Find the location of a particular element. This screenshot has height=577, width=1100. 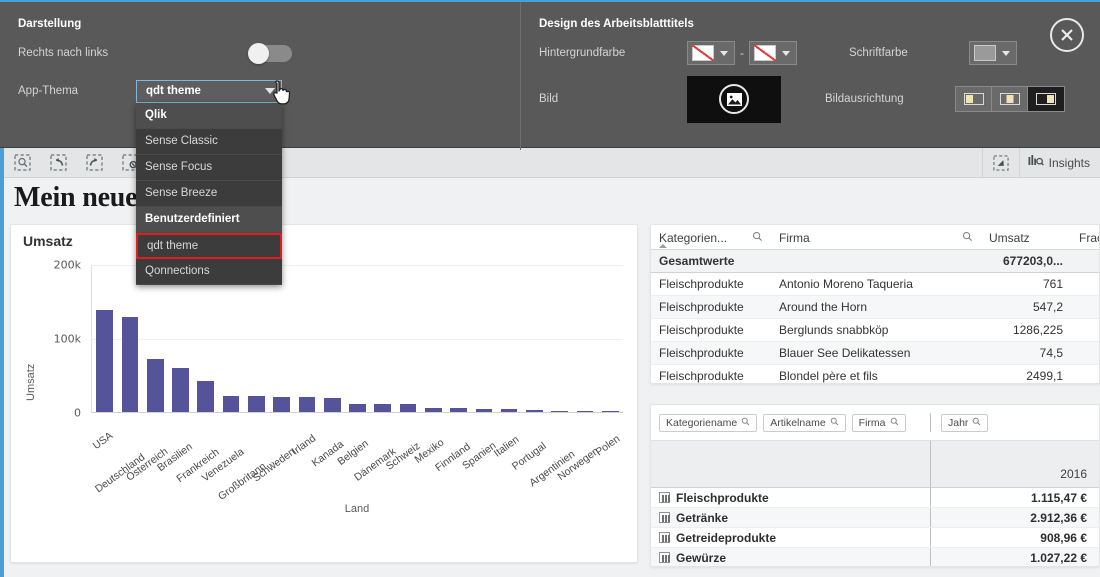

insights-button: Insights is located at coordinates (1060, 163).